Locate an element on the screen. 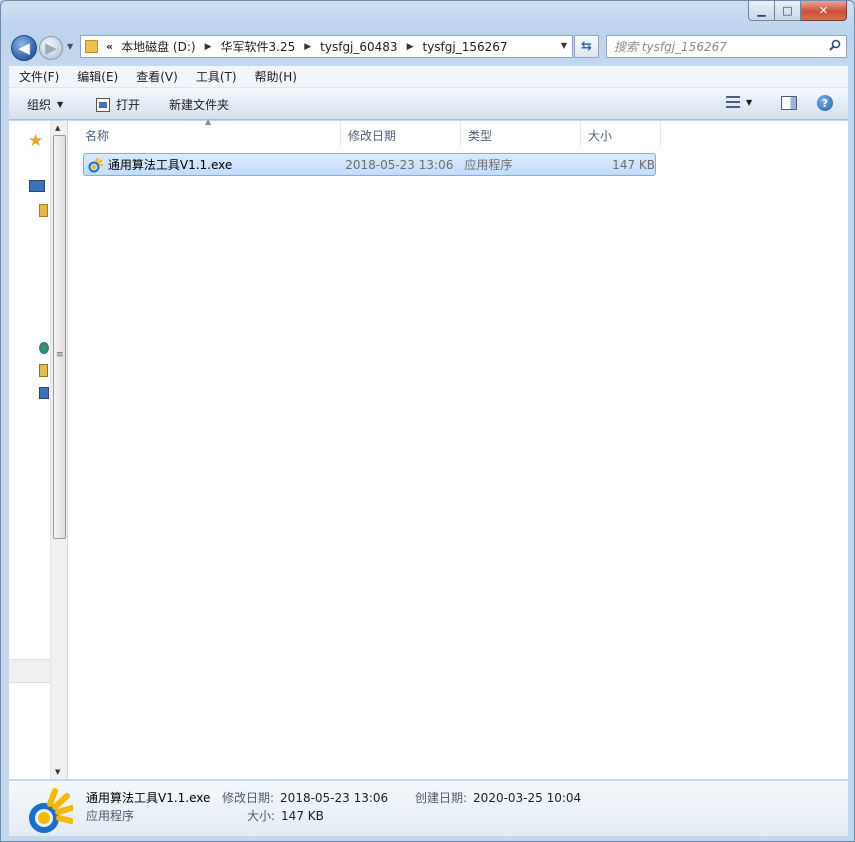 This screenshot has height=842, width=855. open-icon is located at coordinates (103, 104).